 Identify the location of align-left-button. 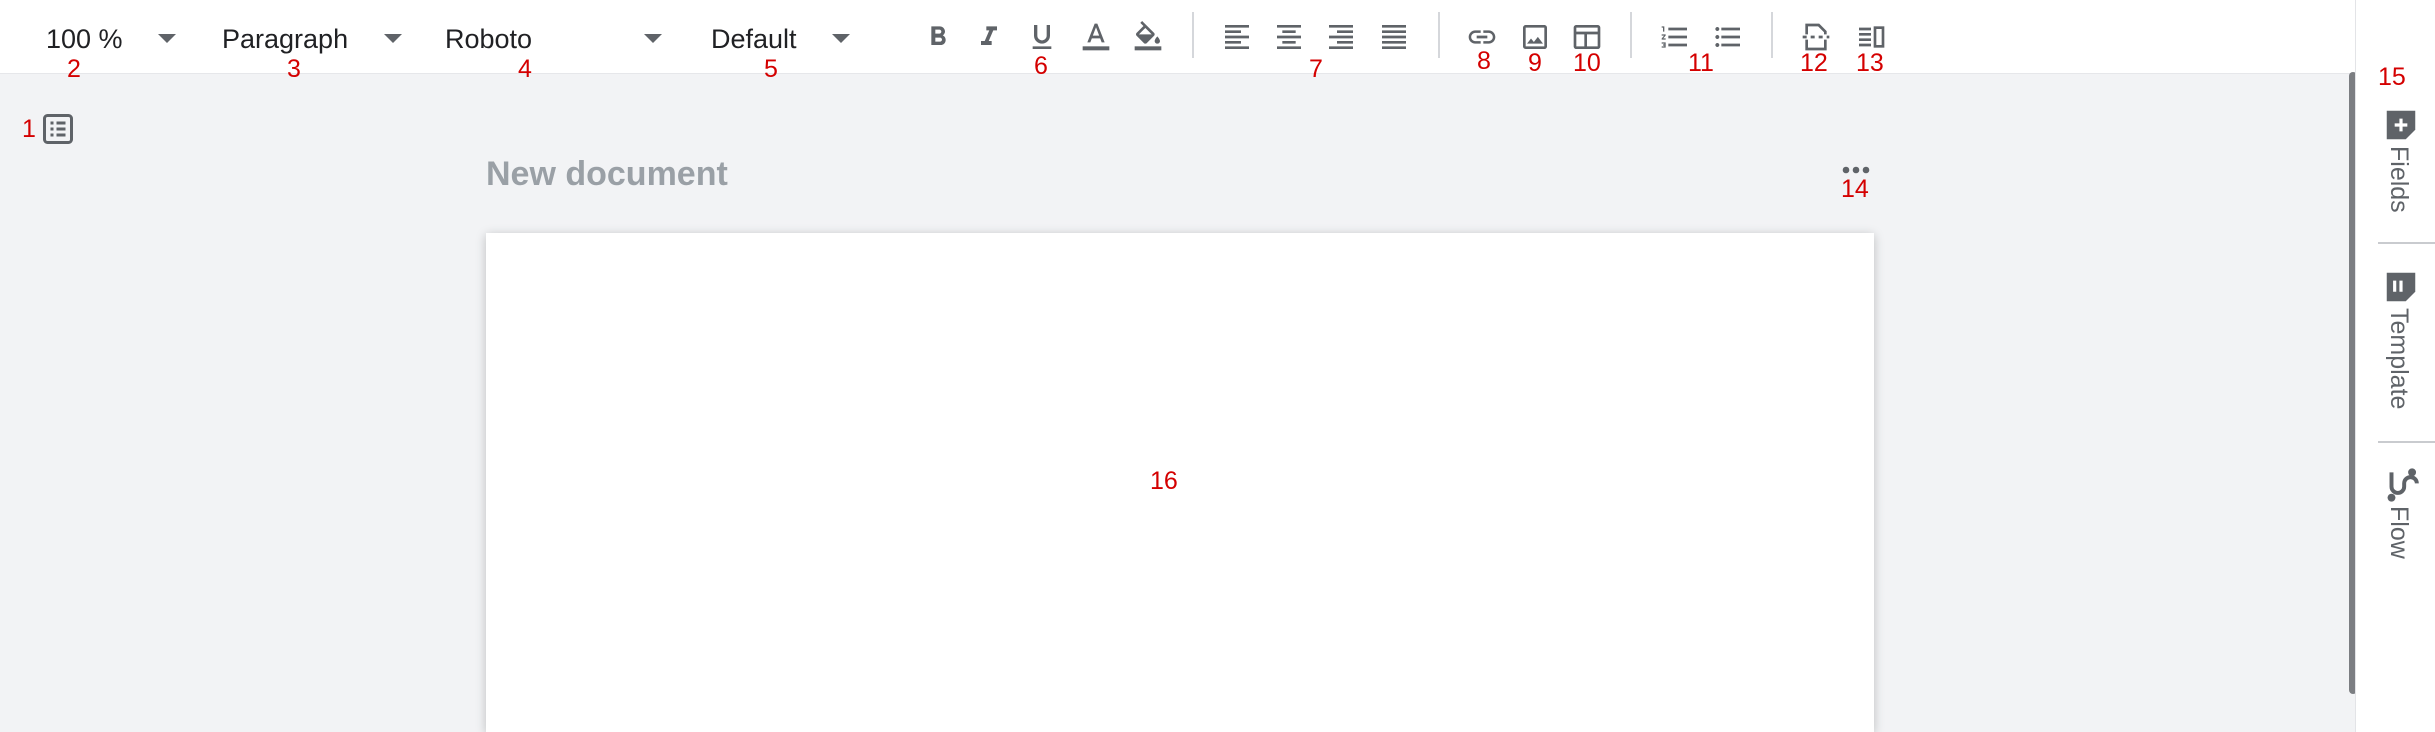
(1237, 37).